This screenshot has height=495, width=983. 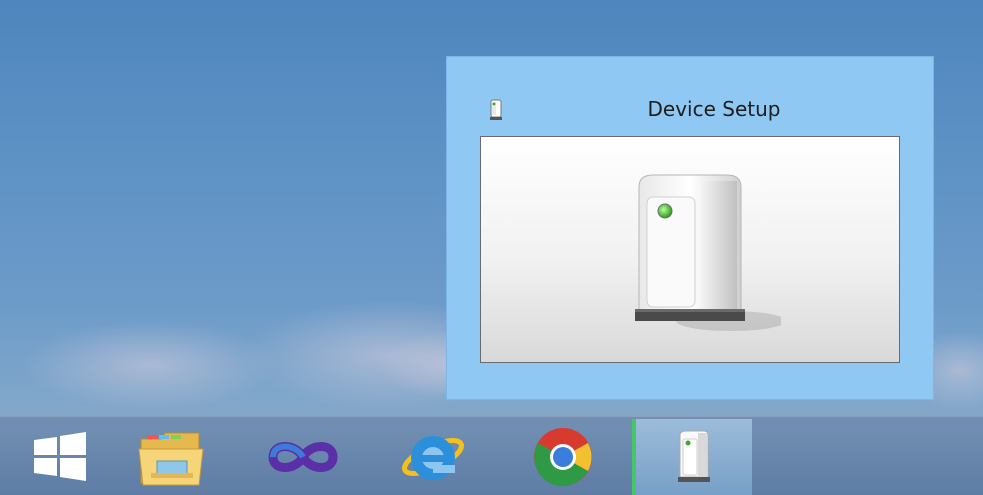 I want to click on chrome-icon, so click(x=563, y=457).